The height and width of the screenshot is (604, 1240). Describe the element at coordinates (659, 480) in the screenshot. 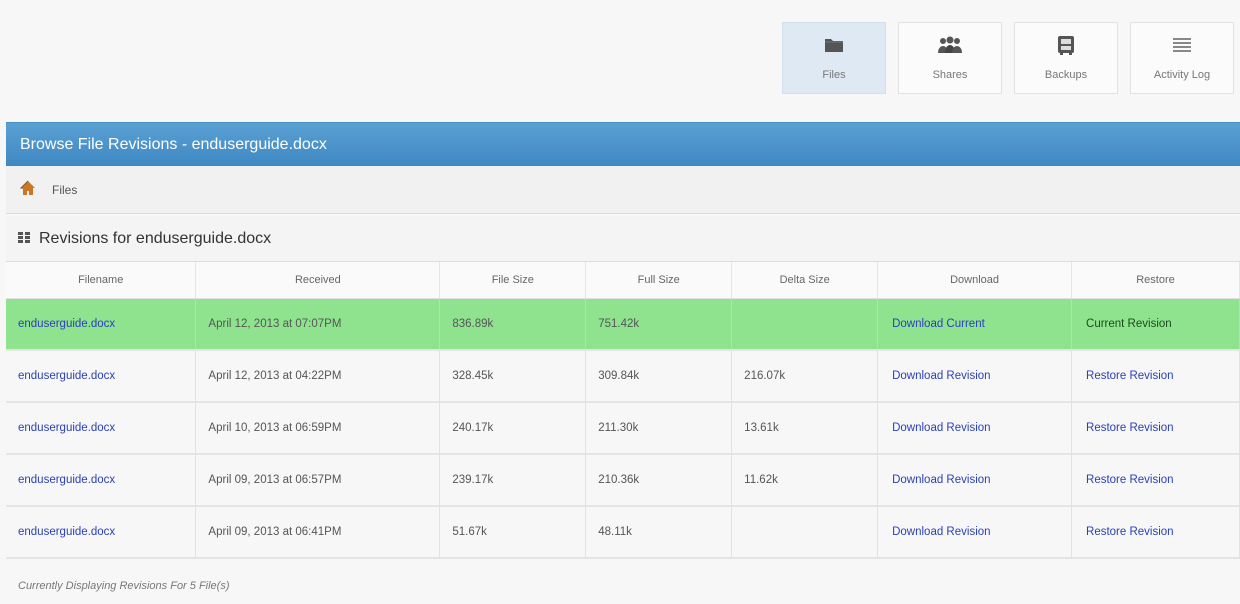

I see `full-size-cell: 210.36k` at that location.